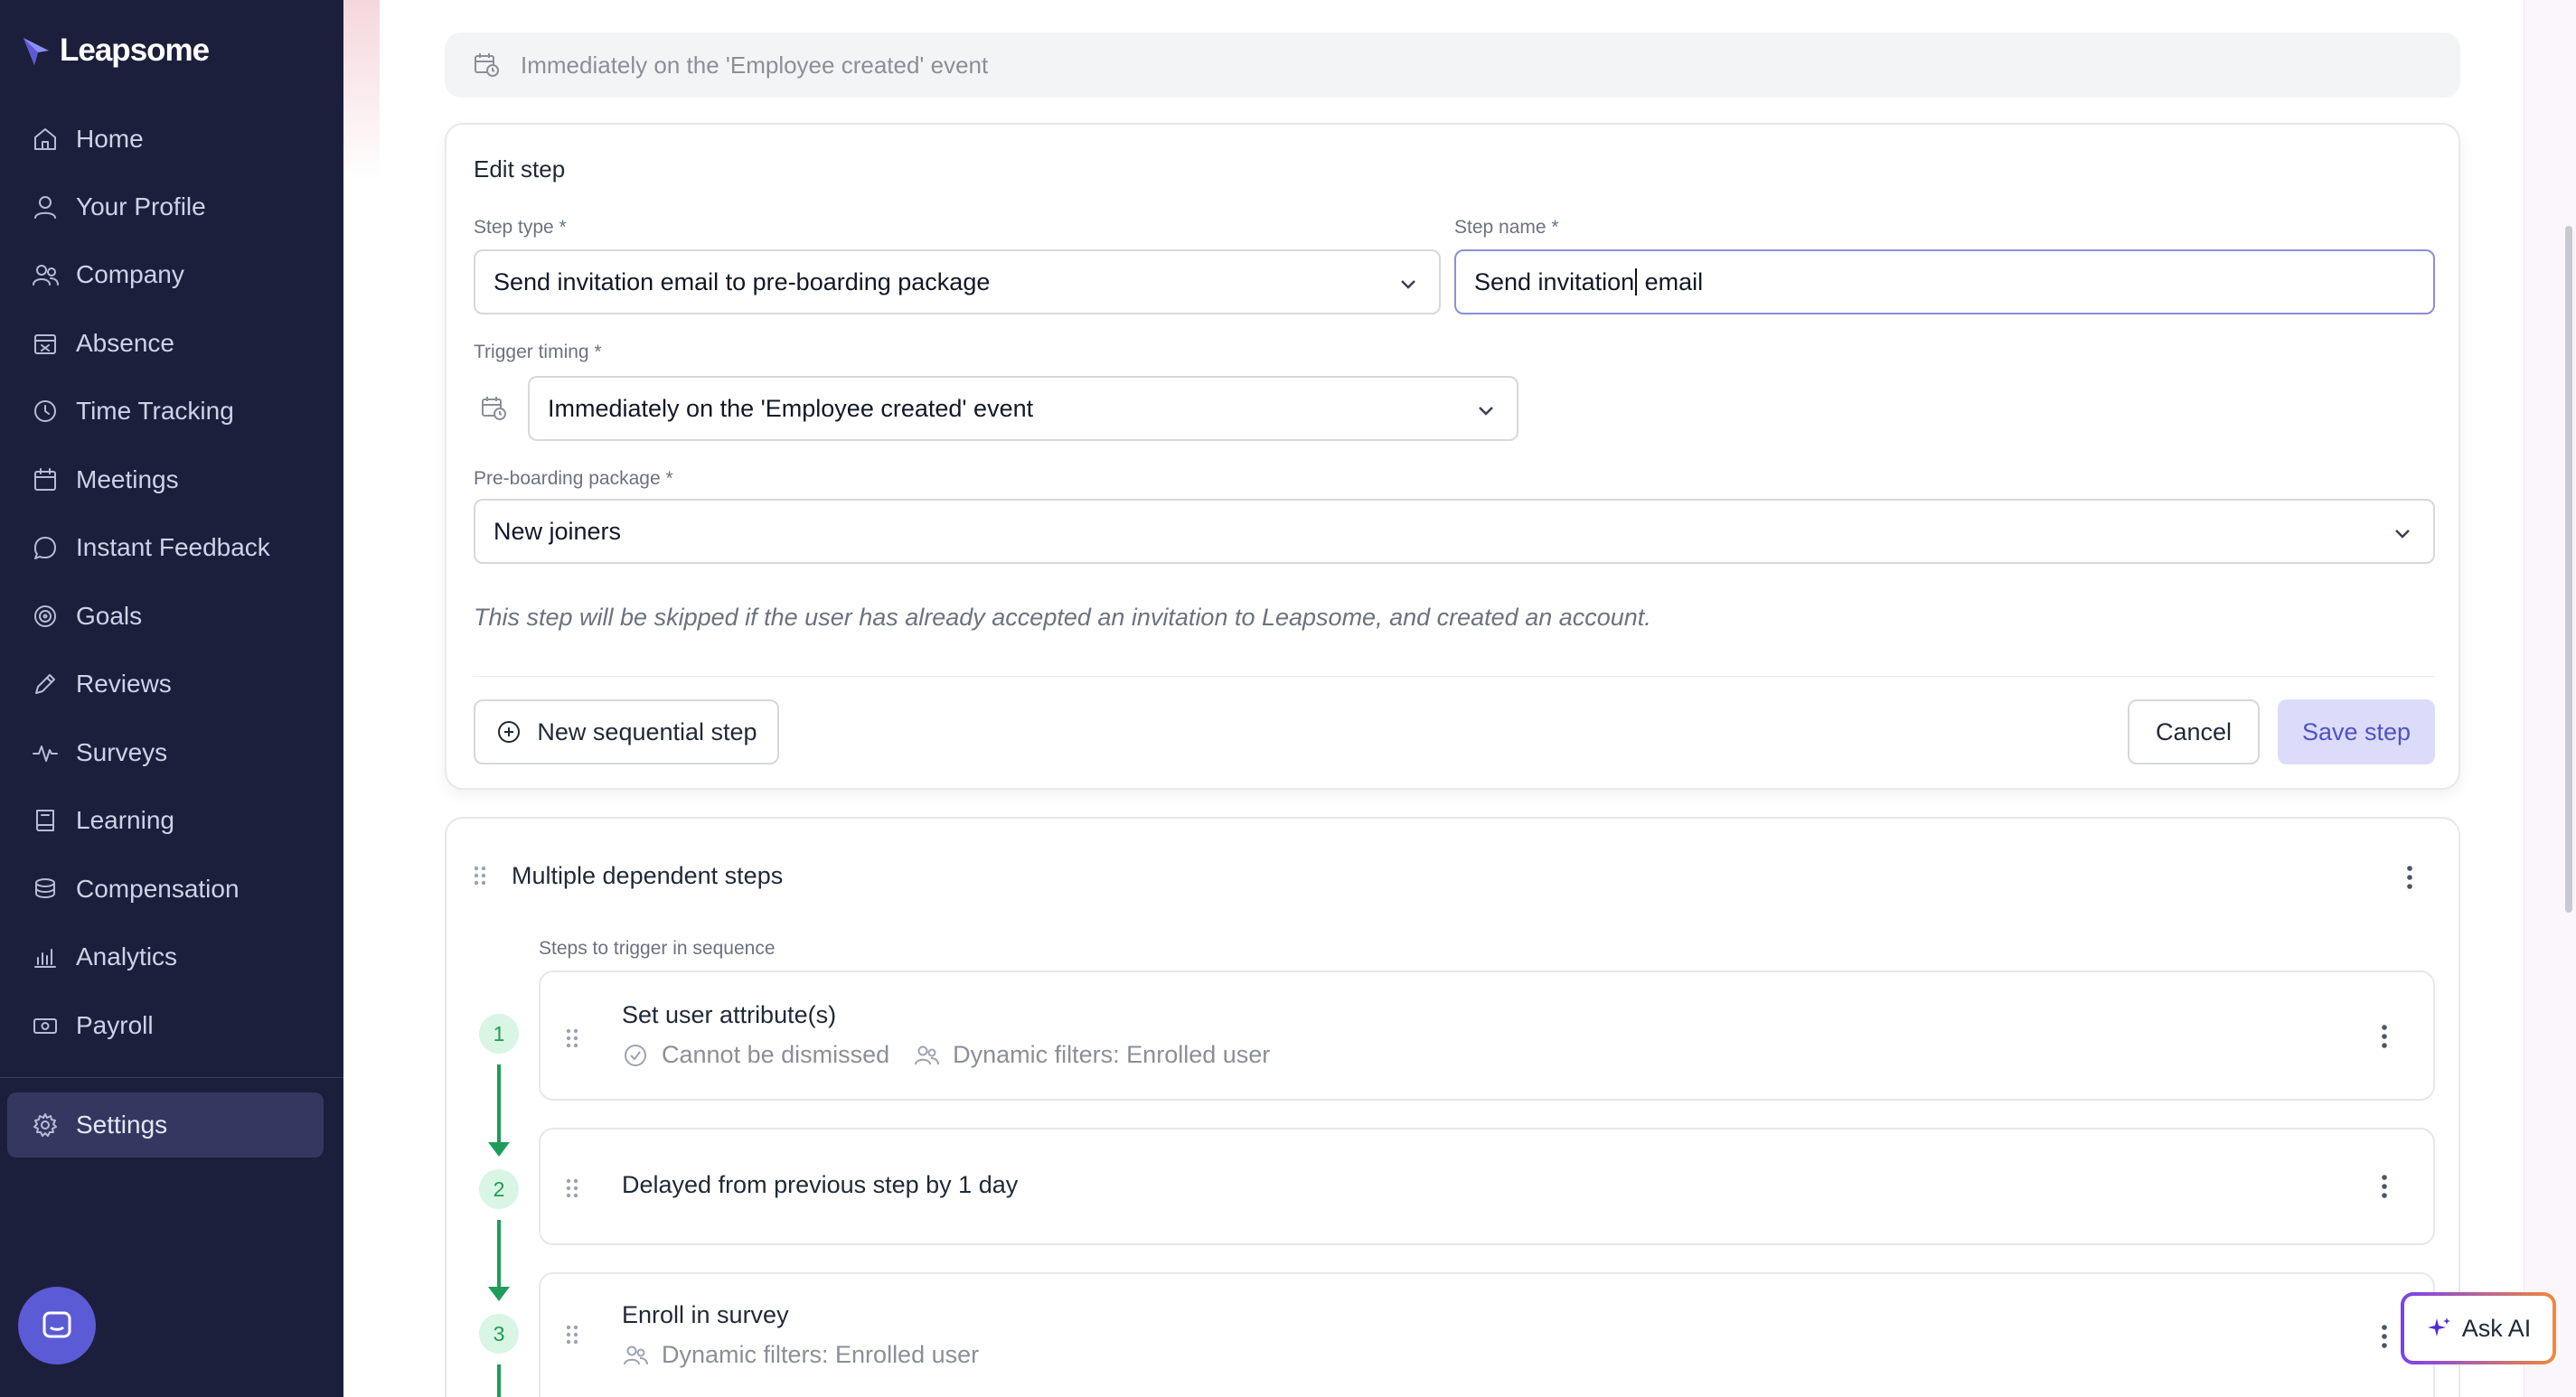 This screenshot has width=2576, height=1397. What do you see at coordinates (2497, 1328) in the screenshot?
I see `ask-ai-label: Ask AI` at bounding box center [2497, 1328].